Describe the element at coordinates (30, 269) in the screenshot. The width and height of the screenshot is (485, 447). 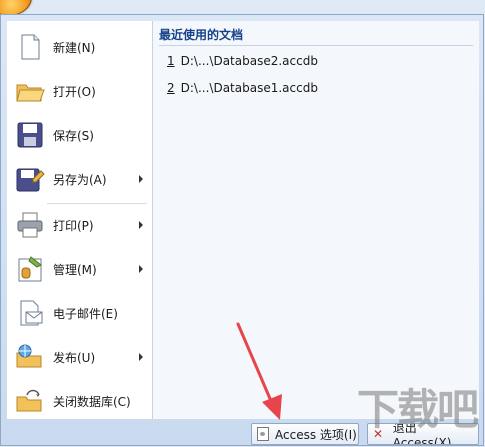
I see `manage-icon` at that location.